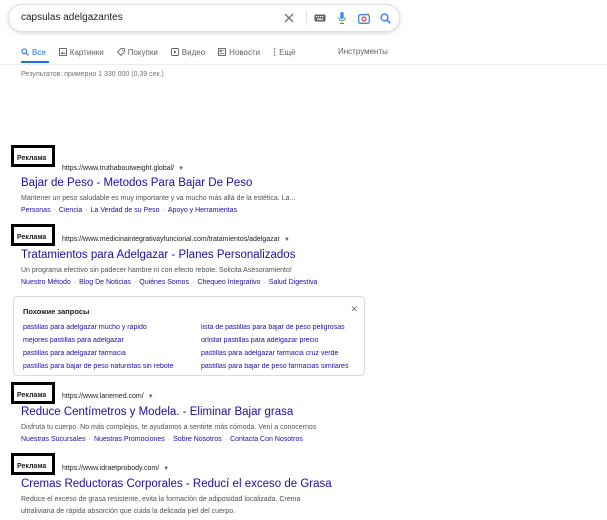 The height and width of the screenshot is (520, 607). What do you see at coordinates (364, 18) in the screenshot?
I see `camera-icon` at bounding box center [364, 18].